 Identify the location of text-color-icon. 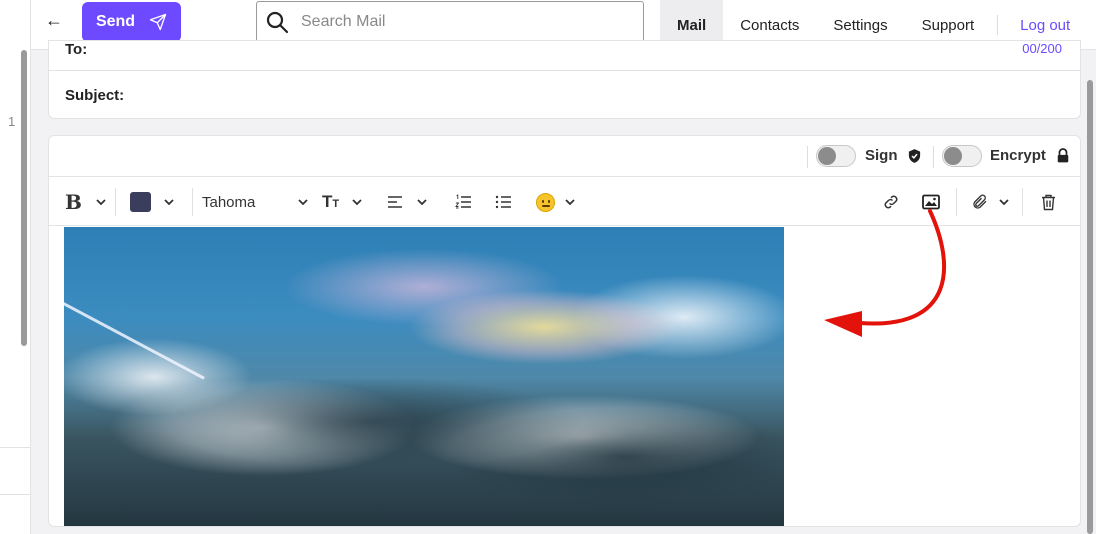
(140, 202).